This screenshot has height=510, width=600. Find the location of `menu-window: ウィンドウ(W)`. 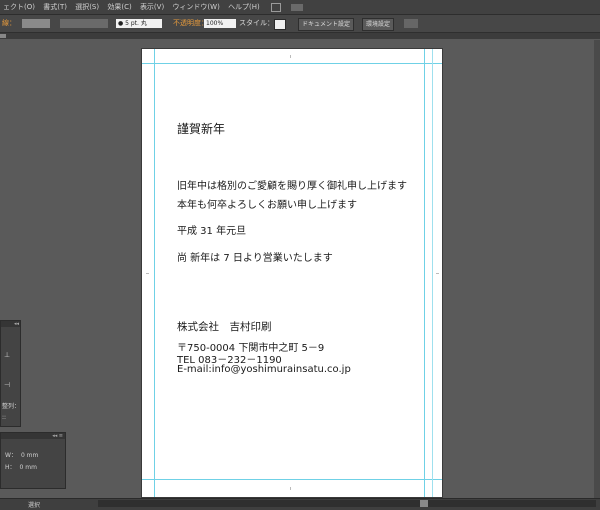

menu-window: ウィンドウ(W) is located at coordinates (195, 7).